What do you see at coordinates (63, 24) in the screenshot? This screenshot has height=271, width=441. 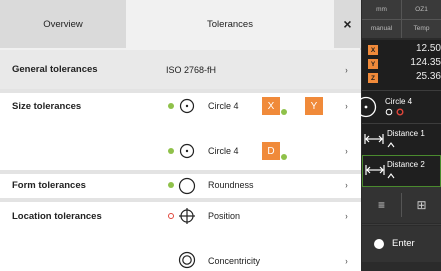 I see `tab-overview: Overview` at bounding box center [63, 24].